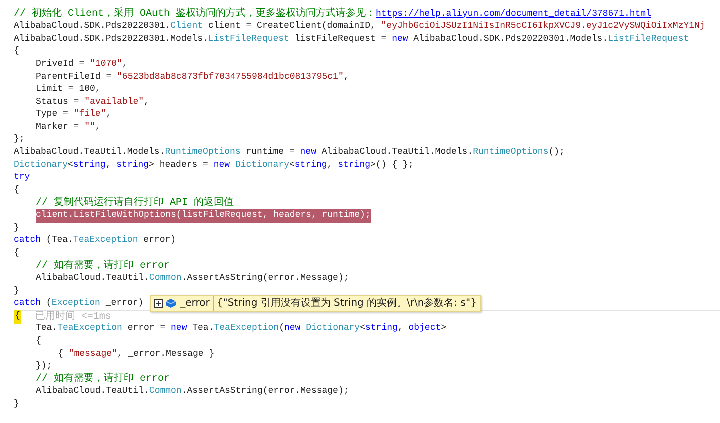 This screenshot has width=720, height=423. What do you see at coordinates (514, 15) in the screenshot?
I see `link: https://help.aliyun.com/document_detail/378671.html` at bounding box center [514, 15].